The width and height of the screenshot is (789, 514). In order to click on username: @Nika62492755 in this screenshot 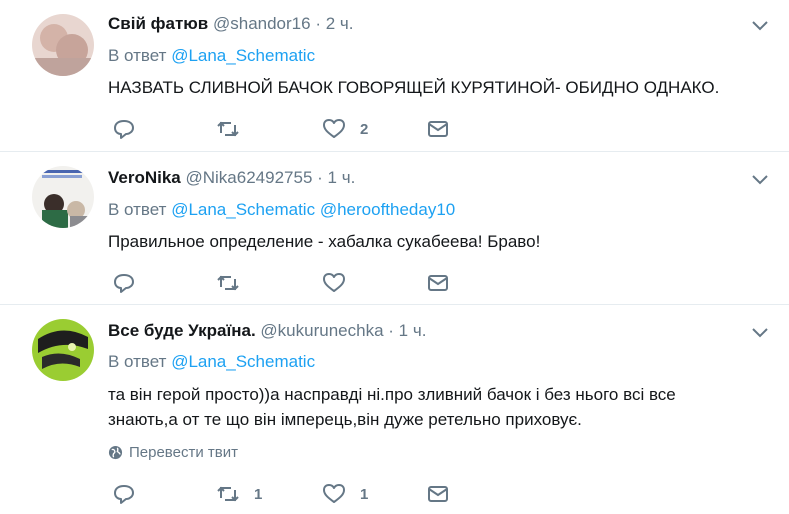, I will do `click(249, 177)`.